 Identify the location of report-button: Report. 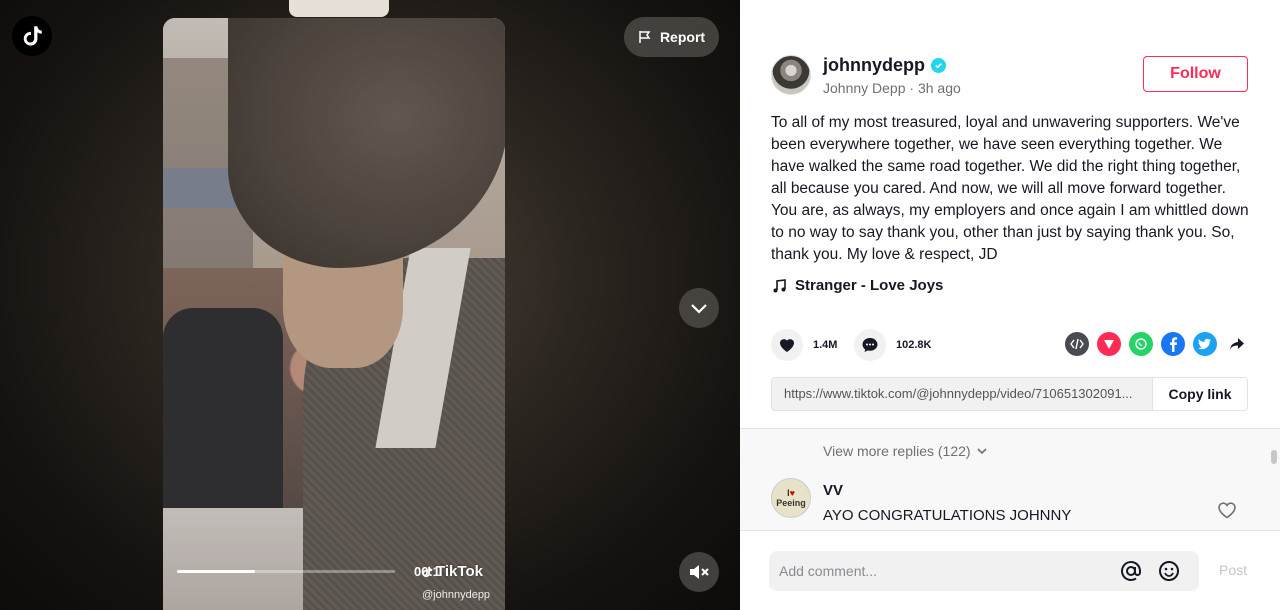
(671, 37).